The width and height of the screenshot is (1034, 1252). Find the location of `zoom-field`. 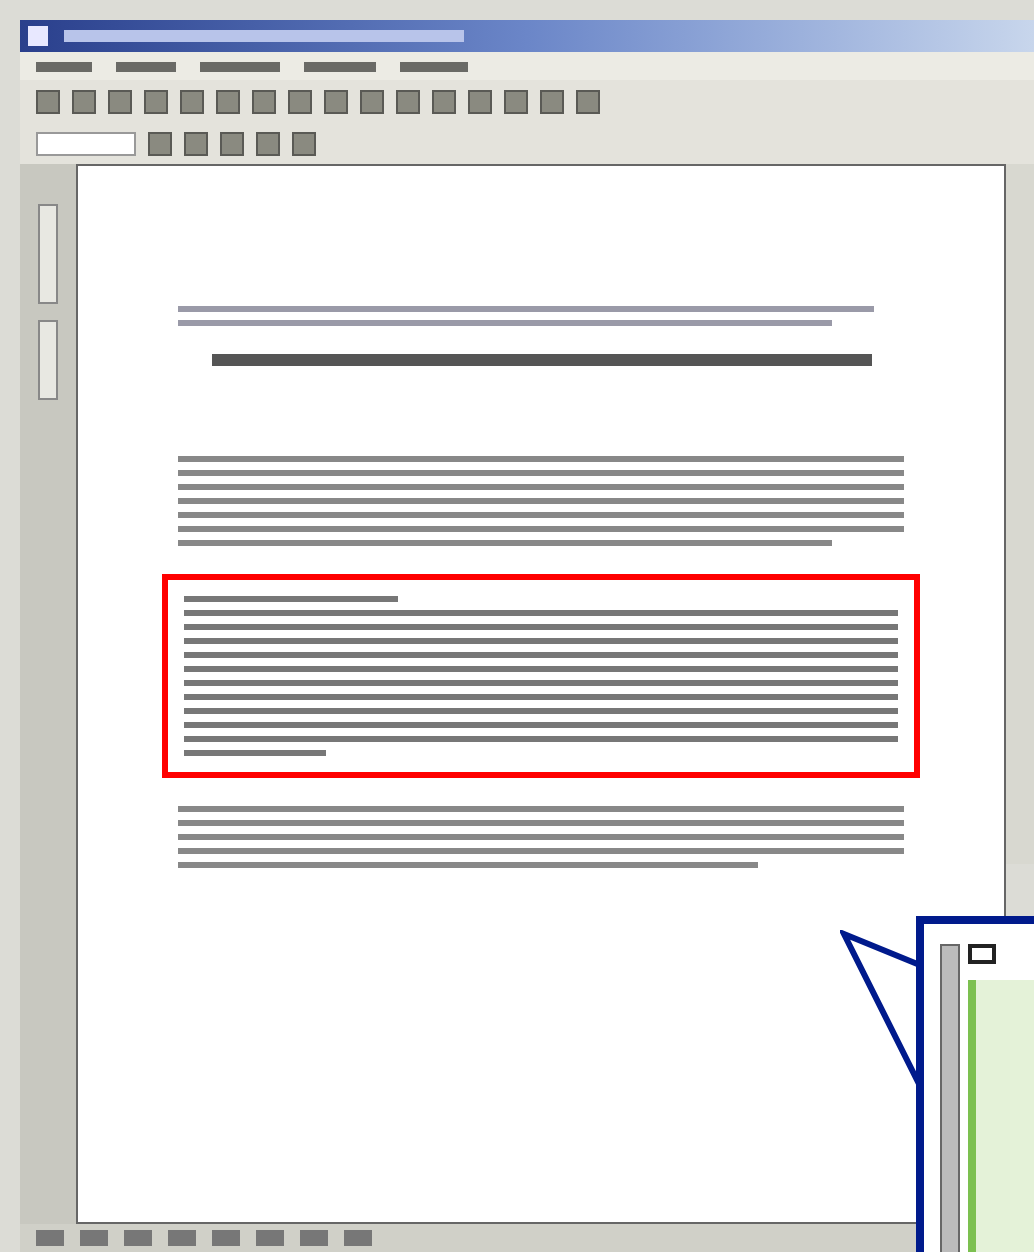

zoom-field is located at coordinates (86, 144).